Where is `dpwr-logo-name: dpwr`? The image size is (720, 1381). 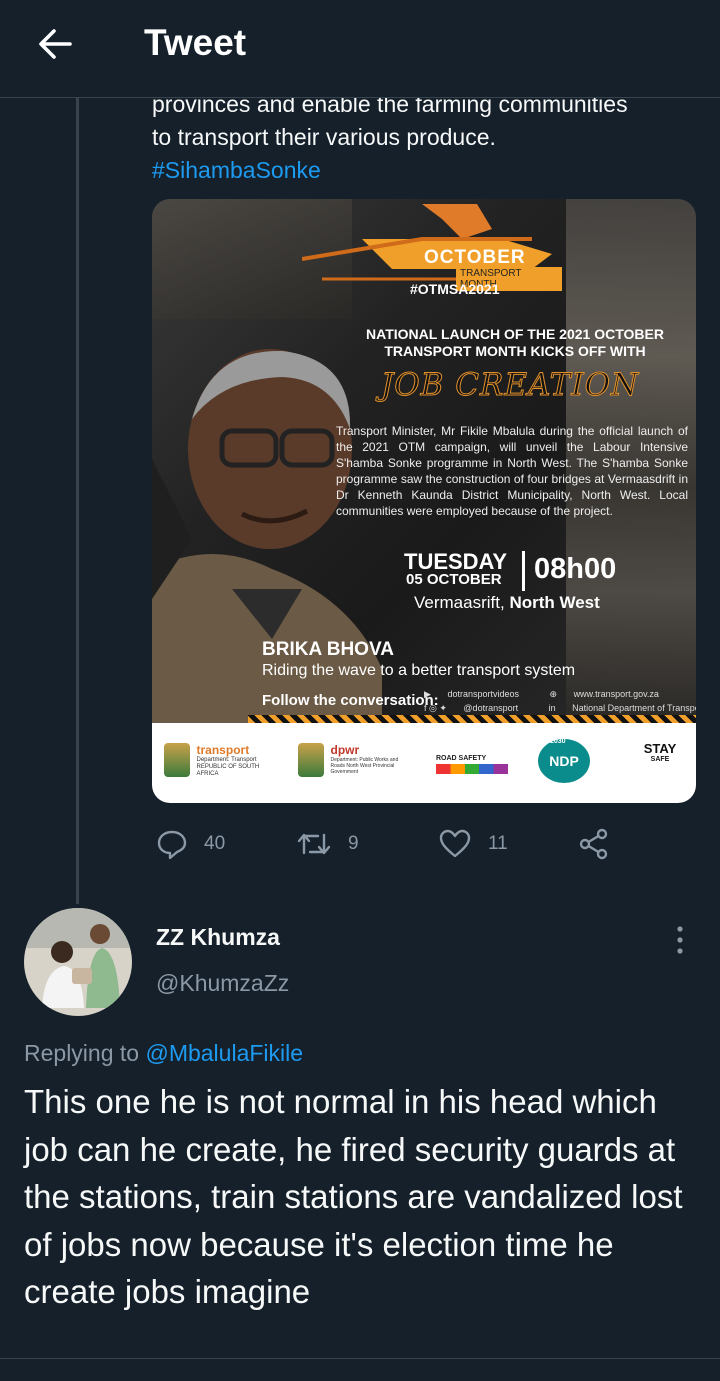
dpwr-logo-name: dpwr is located at coordinates (345, 750).